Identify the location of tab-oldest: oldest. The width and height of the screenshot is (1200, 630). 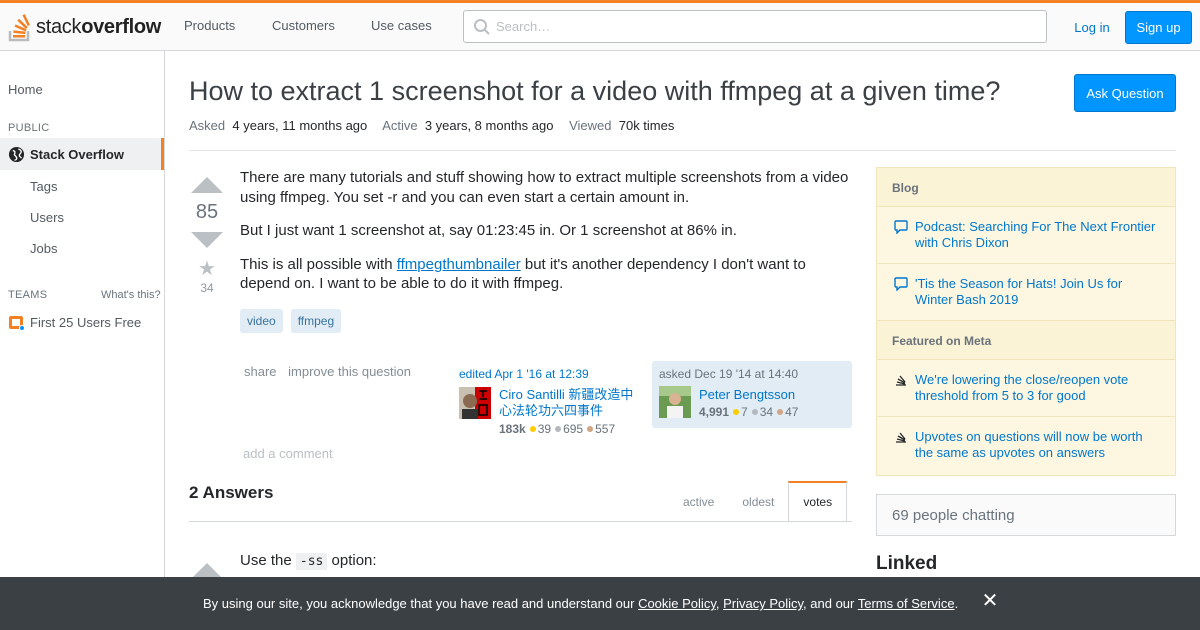
(758, 501).